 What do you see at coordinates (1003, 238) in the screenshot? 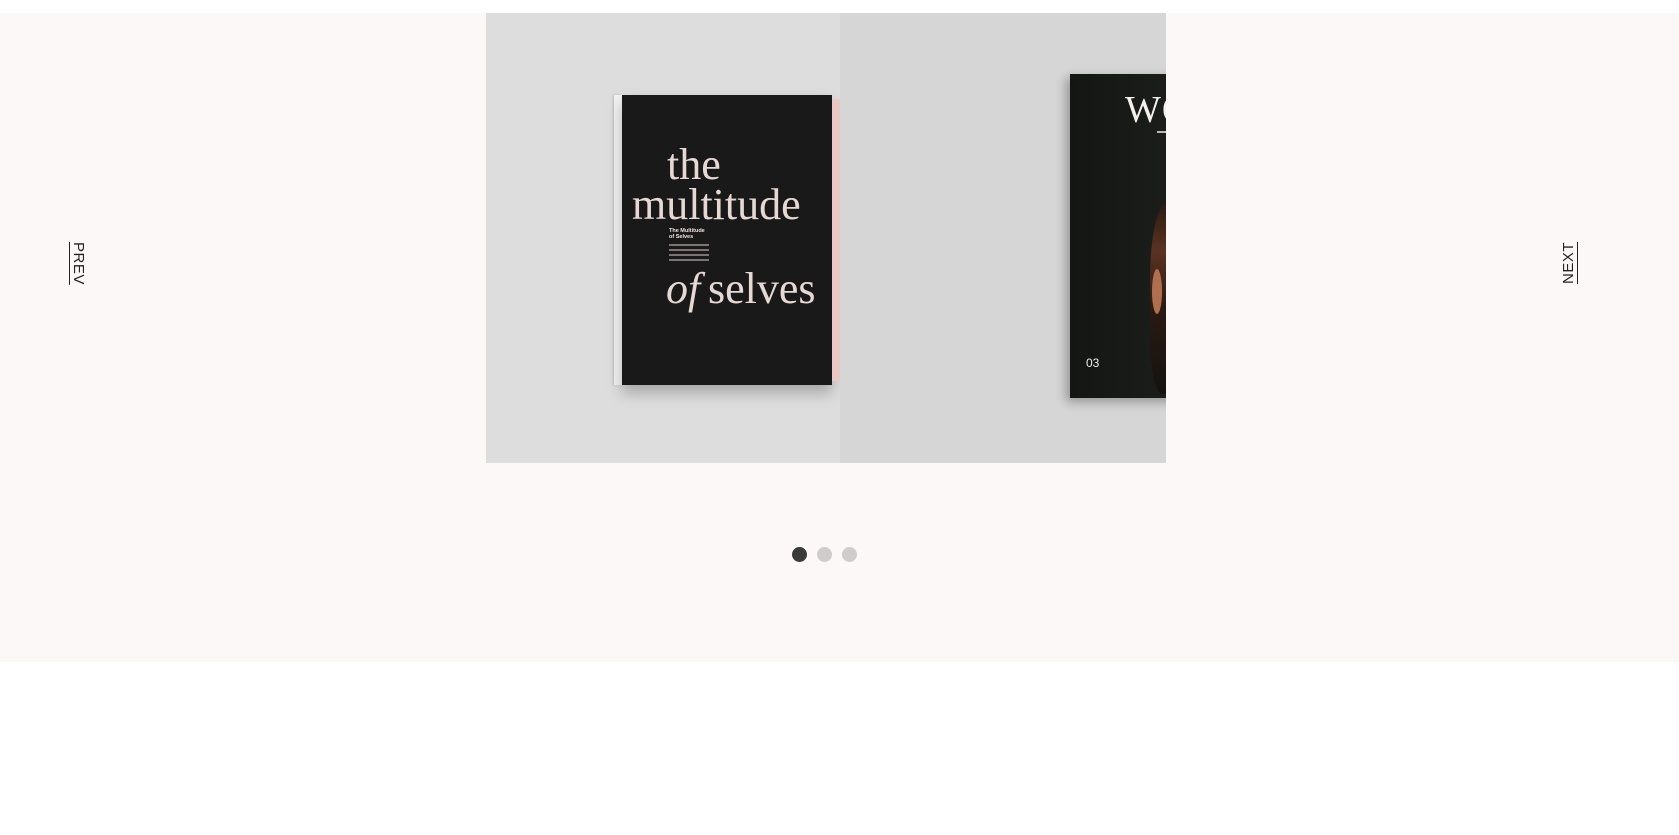
I see `slide-2: WO 03` at bounding box center [1003, 238].